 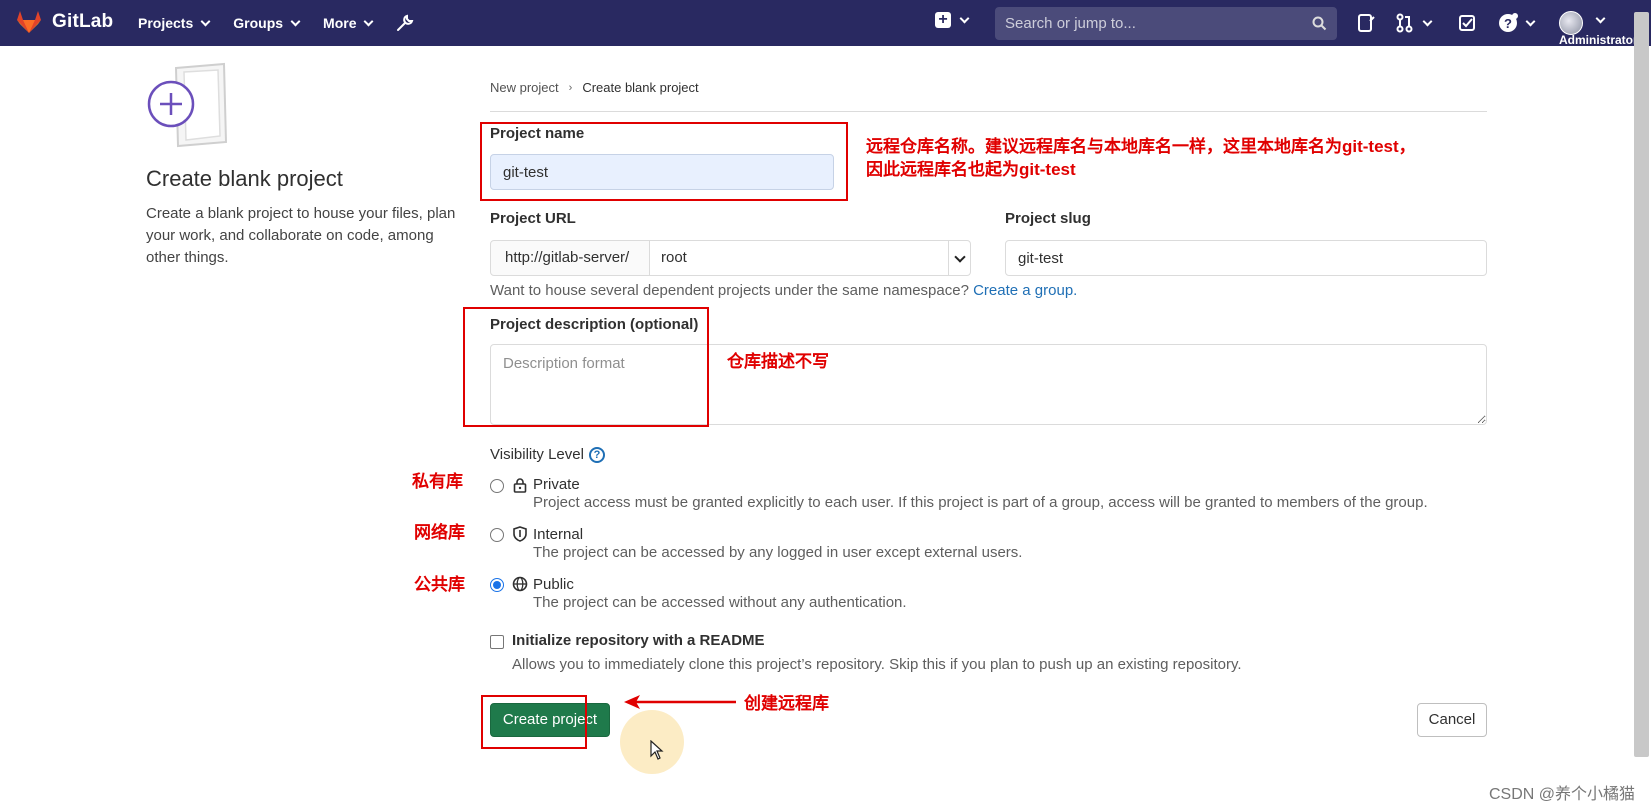 I want to click on annotation-private: 私有库, so click(x=437, y=481).